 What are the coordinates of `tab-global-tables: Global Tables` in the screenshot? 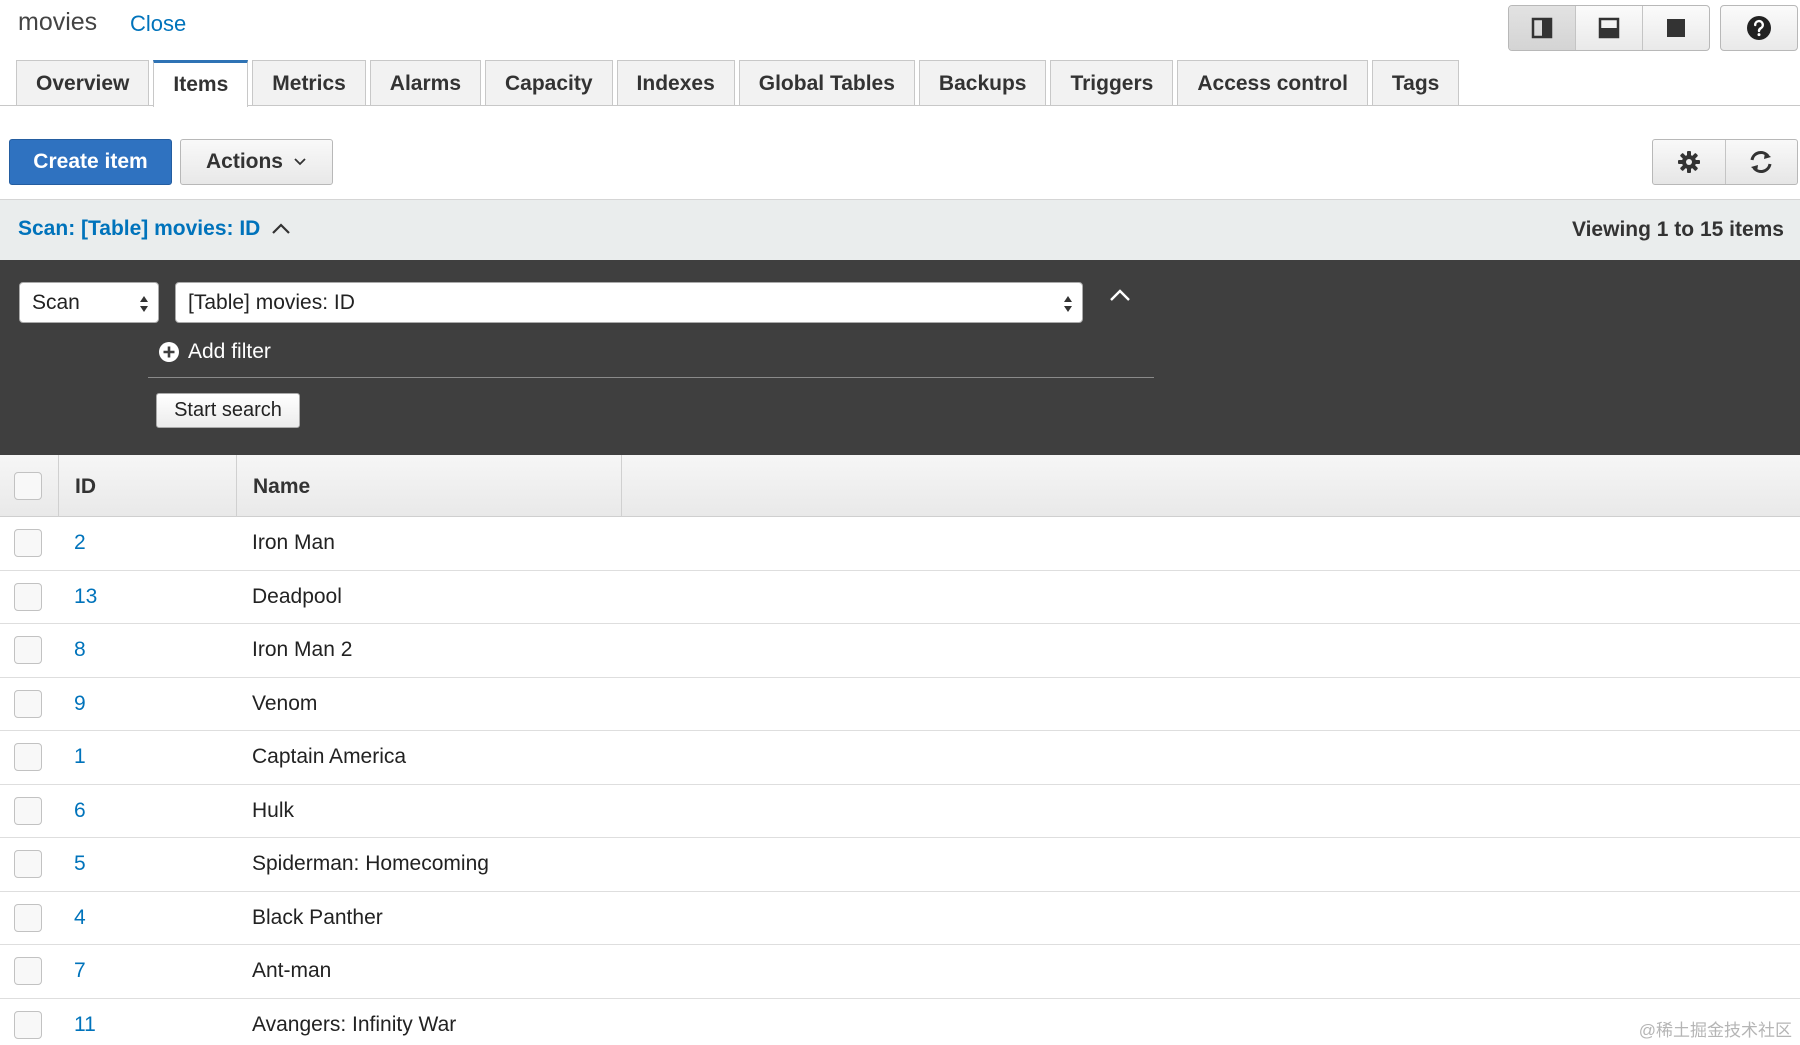 It's located at (826, 83).